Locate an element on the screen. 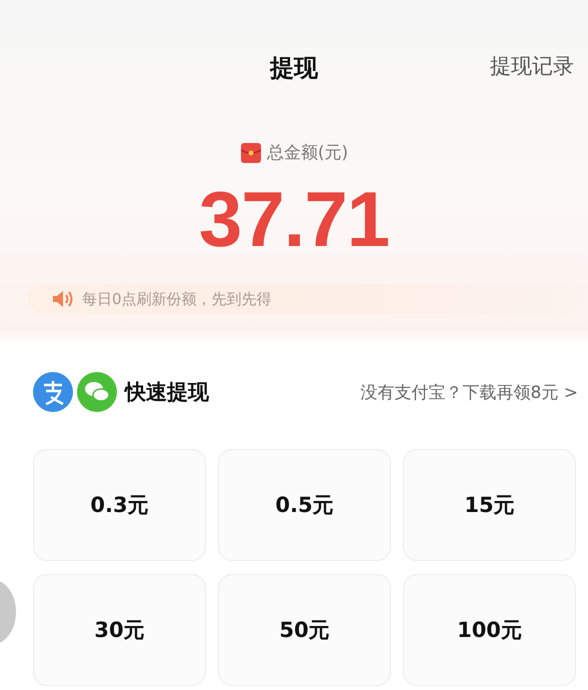 The image size is (588, 690). withdraw-history-link: 提现记录 is located at coordinates (532, 66).